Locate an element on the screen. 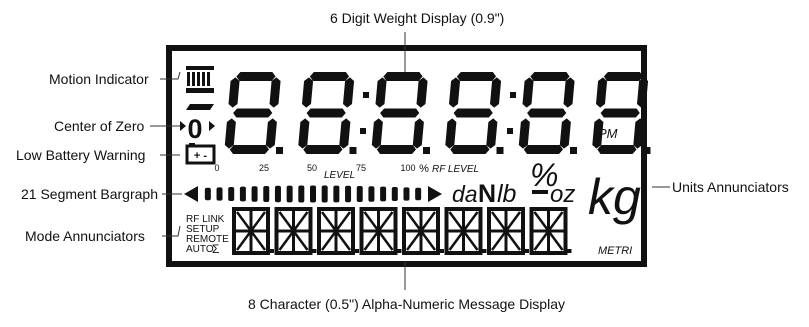 The width and height of the screenshot is (809, 327). digit-2-seg-g is located at coordinates (326, 113).